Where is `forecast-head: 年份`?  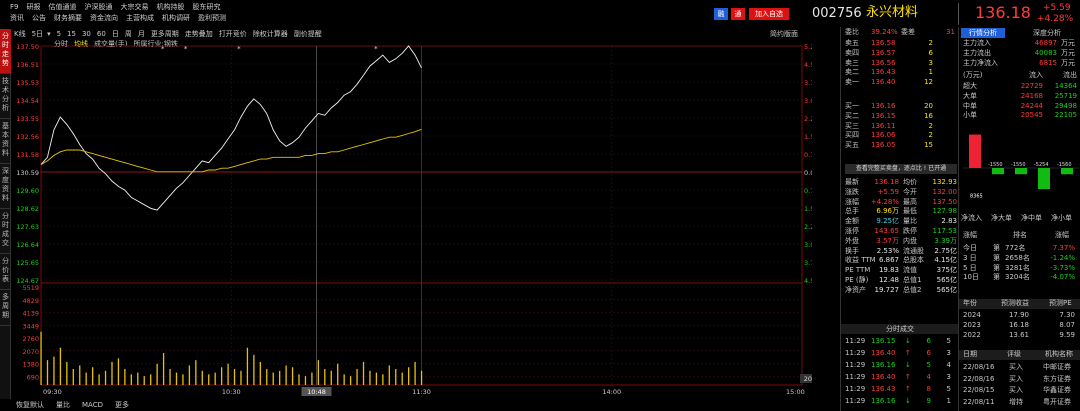 forecast-head: 年份 is located at coordinates (970, 303).